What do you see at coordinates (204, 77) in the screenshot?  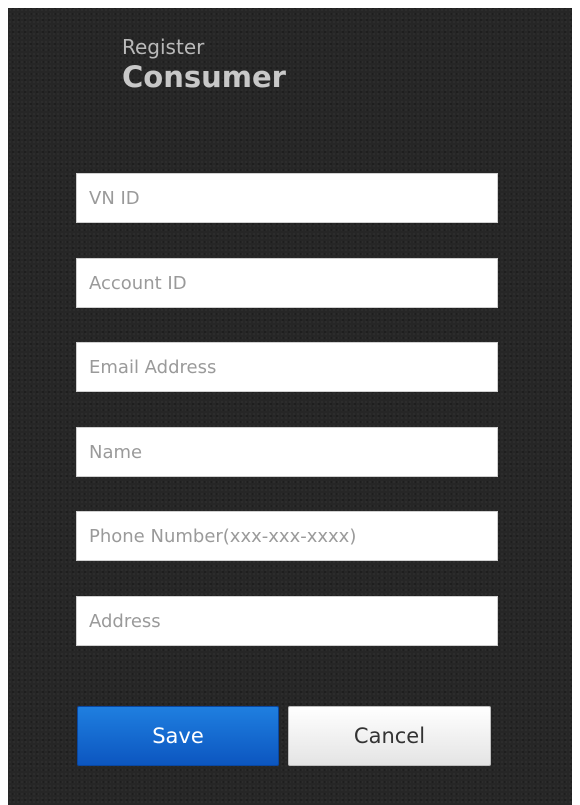 I see `form-title: Consumer` at bounding box center [204, 77].